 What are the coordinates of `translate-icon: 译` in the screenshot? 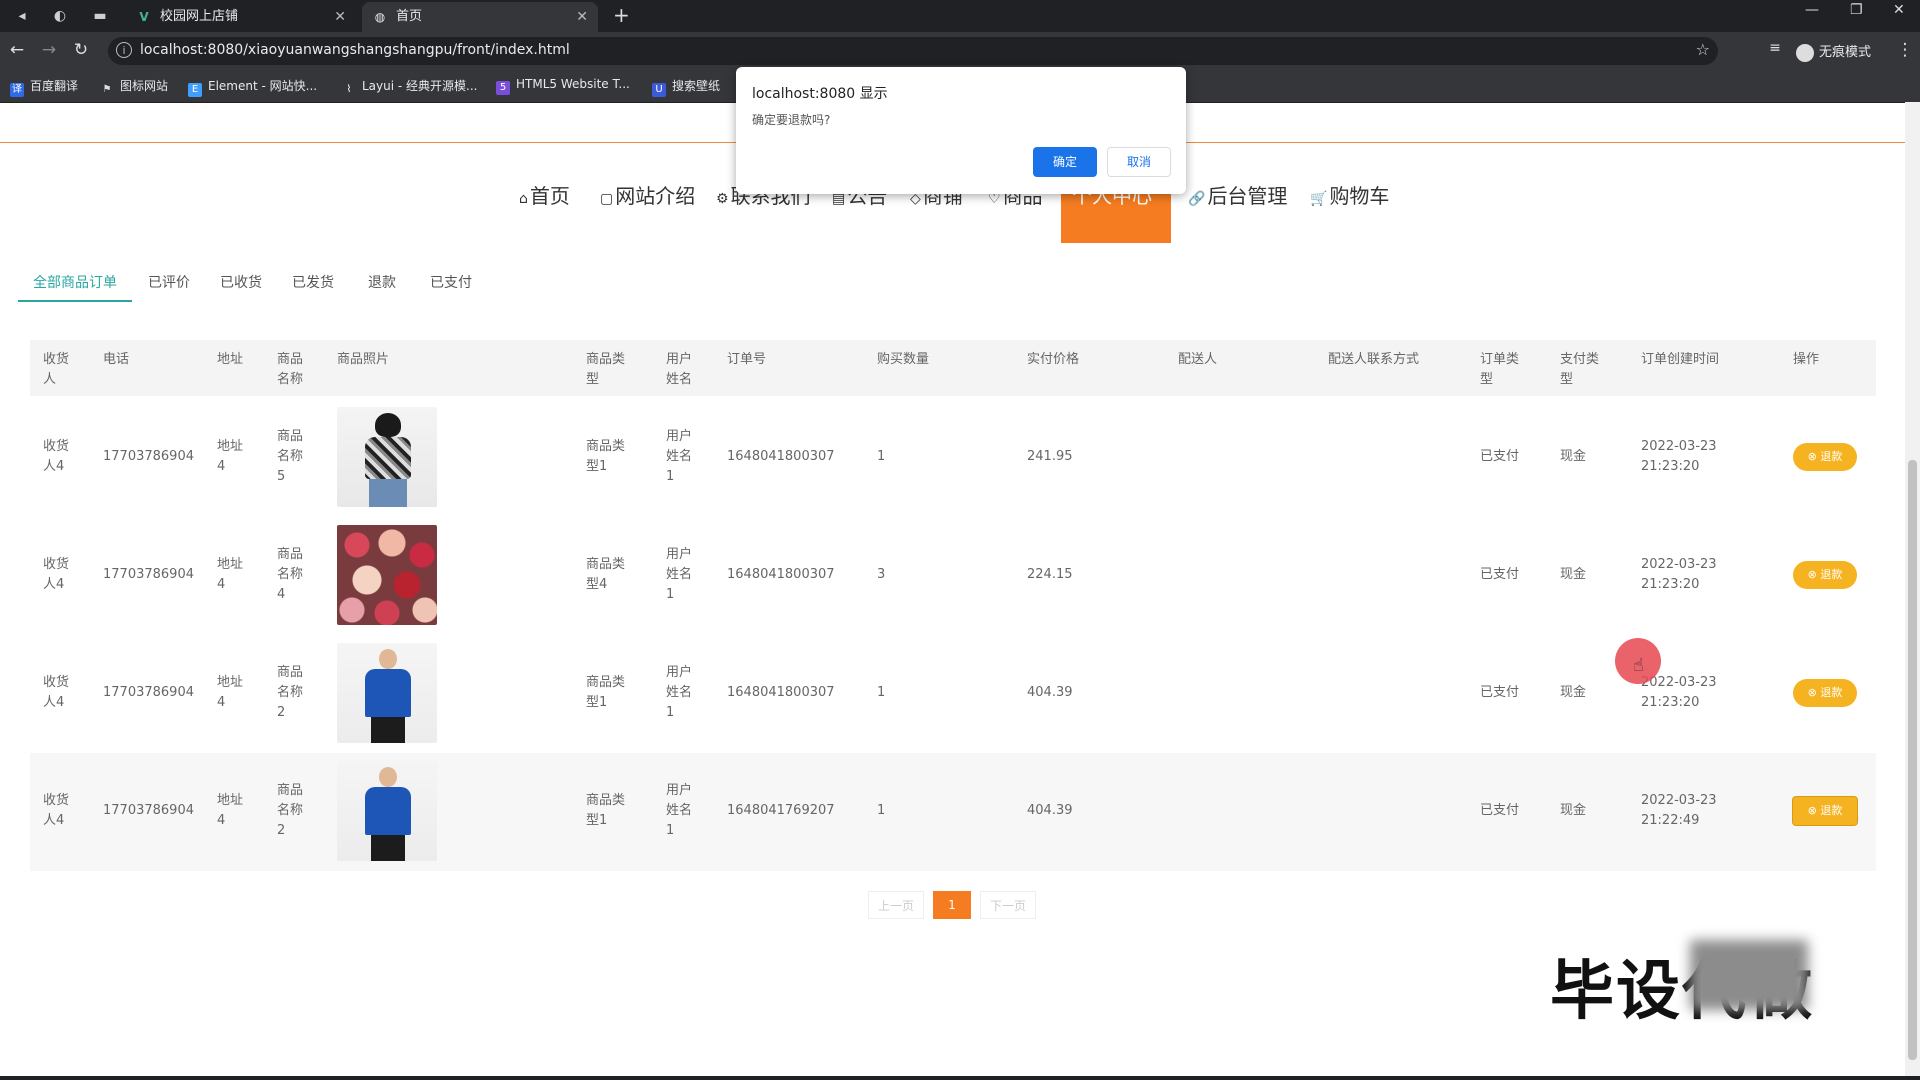 It's located at (17, 90).